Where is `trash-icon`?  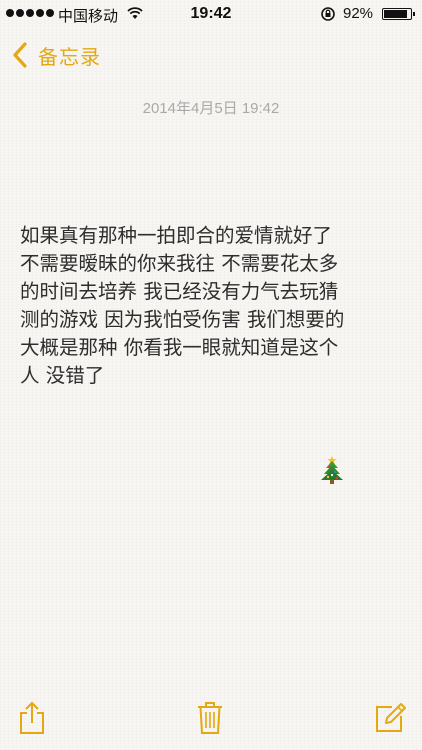
trash-icon is located at coordinates (210, 720).